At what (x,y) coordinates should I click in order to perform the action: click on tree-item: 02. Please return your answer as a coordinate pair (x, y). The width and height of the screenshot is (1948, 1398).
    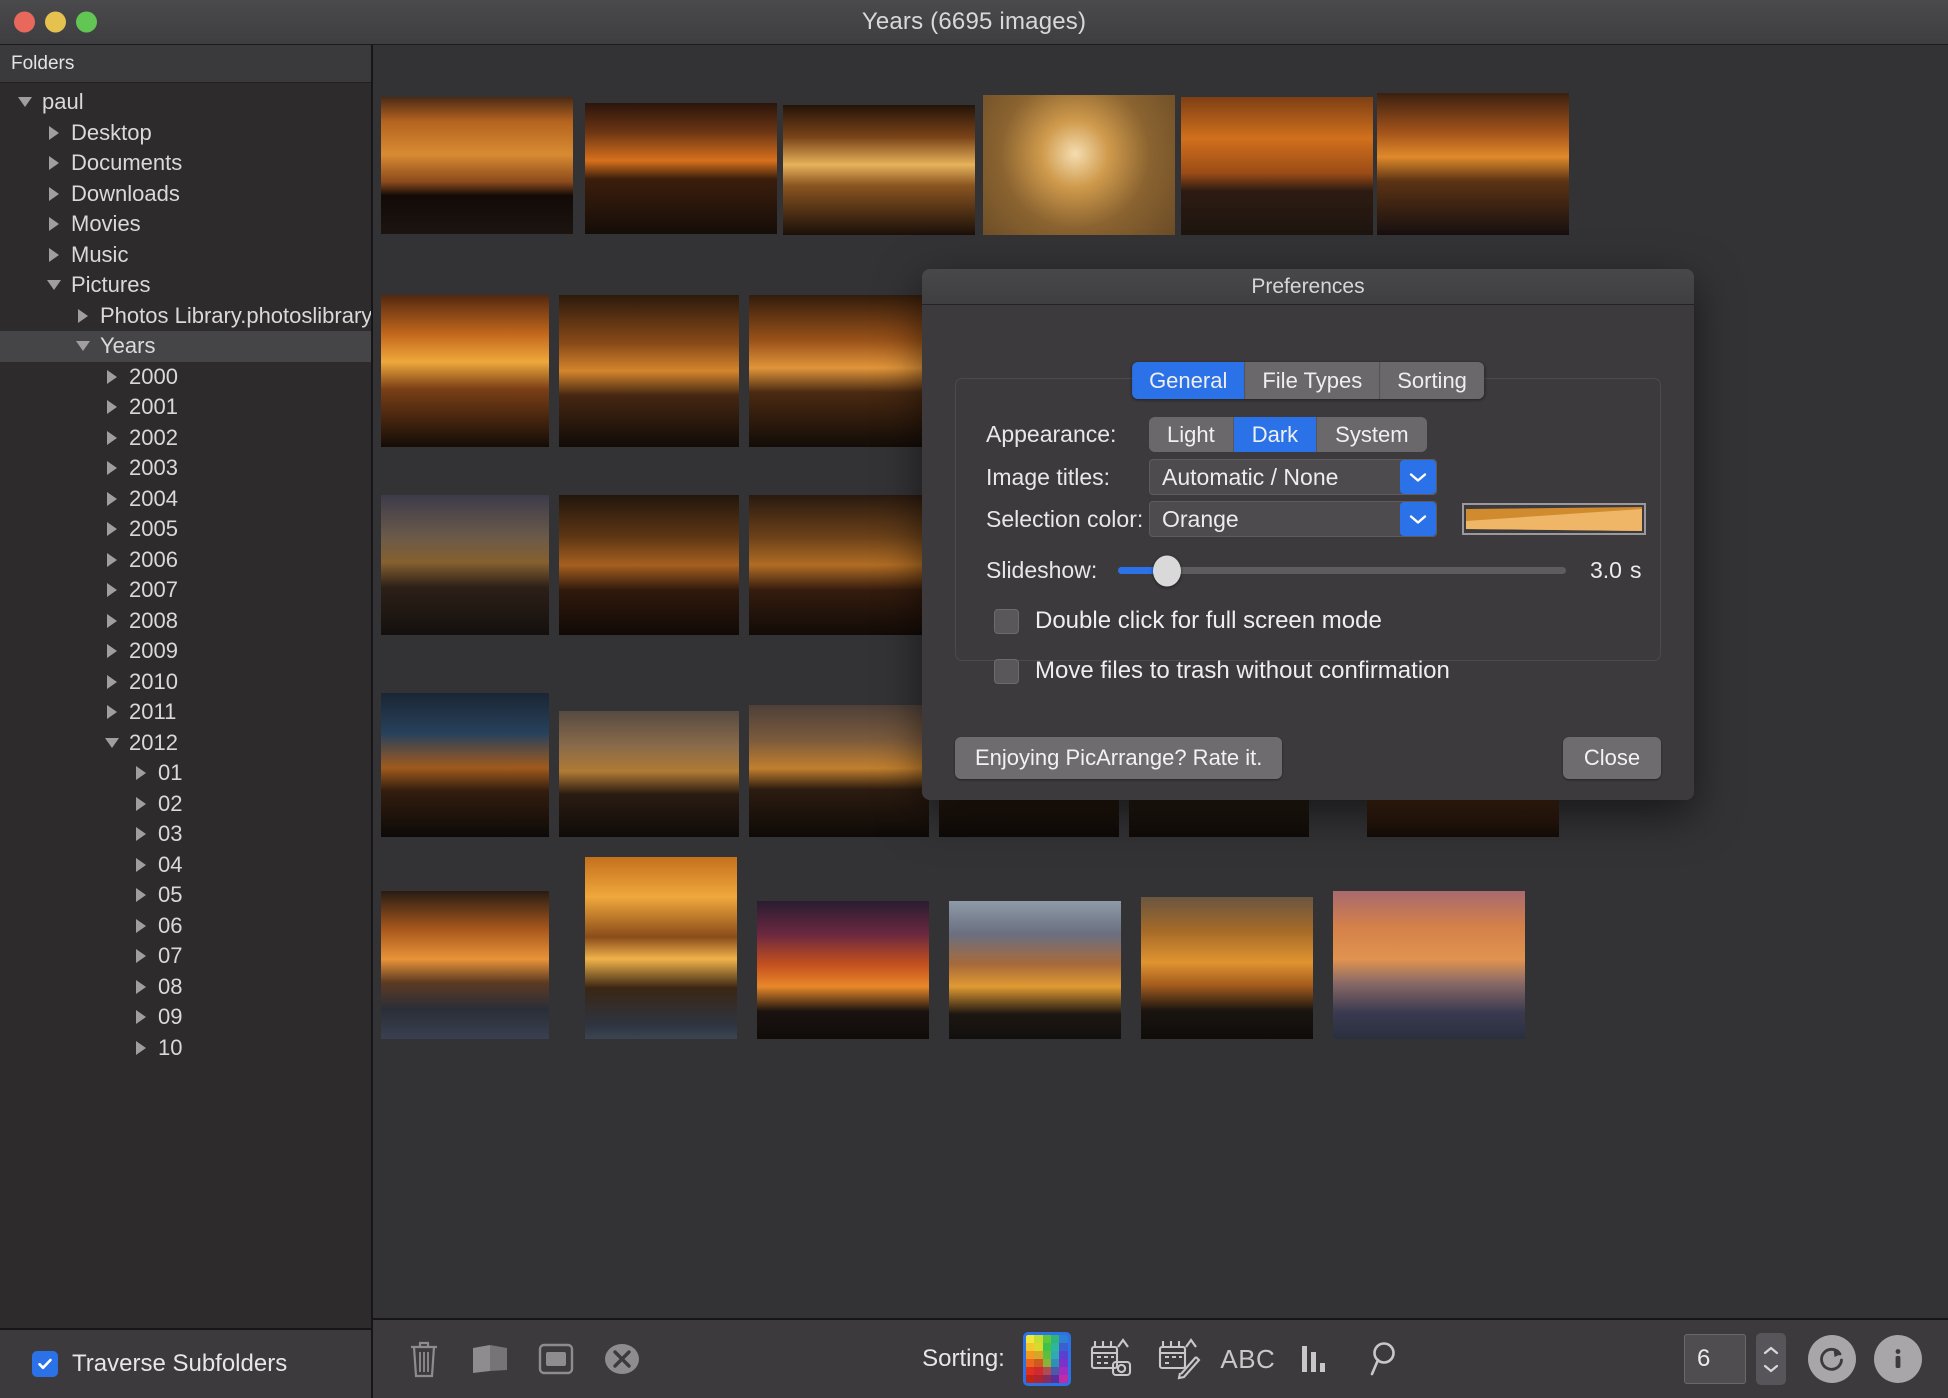
    Looking at the image, I should click on (185, 804).